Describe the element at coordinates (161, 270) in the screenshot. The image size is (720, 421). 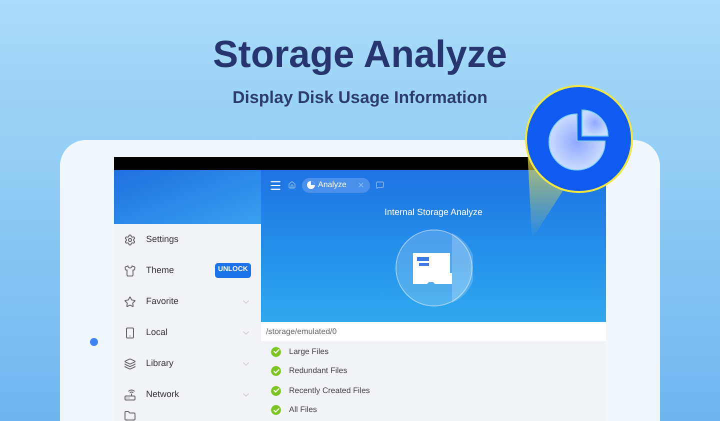
I see `sidebar-label: Theme` at that location.